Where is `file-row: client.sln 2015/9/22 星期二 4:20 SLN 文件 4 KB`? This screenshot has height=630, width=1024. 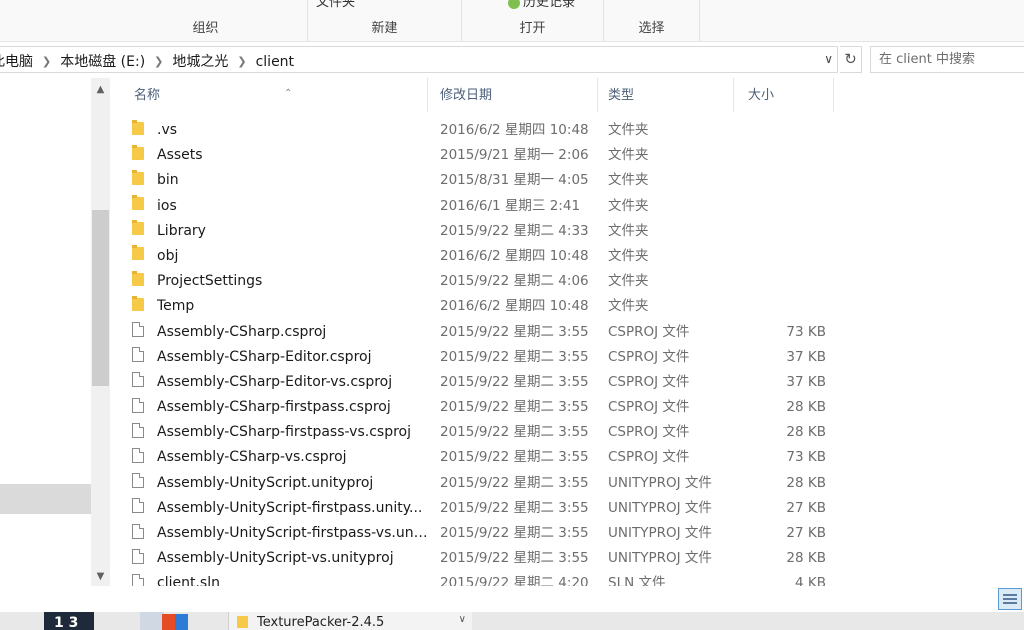 file-row: client.sln 2015/9/22 星期二 4:20 SLN 文件 4 KB is located at coordinates (568, 578).